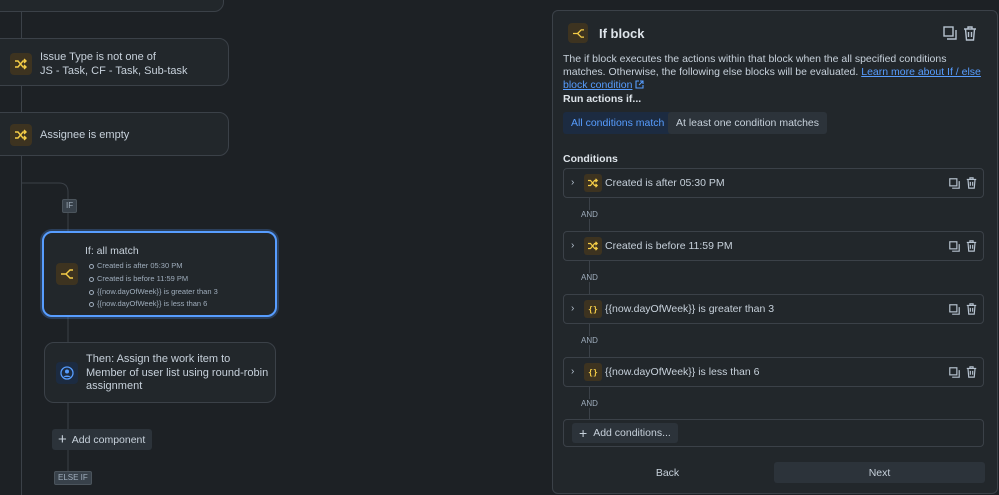 The image size is (999, 495). What do you see at coordinates (773, 183) in the screenshot?
I see `condition-row: › Created is after 05:30 PM` at bounding box center [773, 183].